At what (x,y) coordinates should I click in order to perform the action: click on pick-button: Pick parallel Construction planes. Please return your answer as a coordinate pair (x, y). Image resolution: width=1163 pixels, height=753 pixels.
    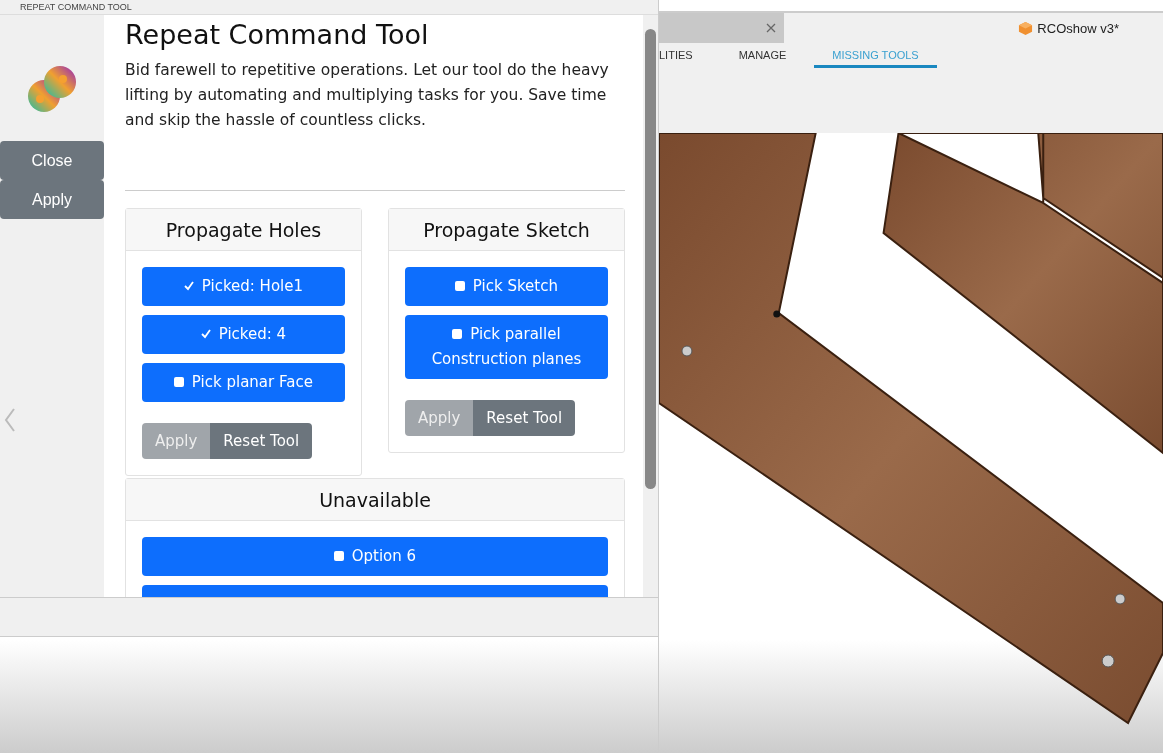
    Looking at the image, I should click on (506, 347).